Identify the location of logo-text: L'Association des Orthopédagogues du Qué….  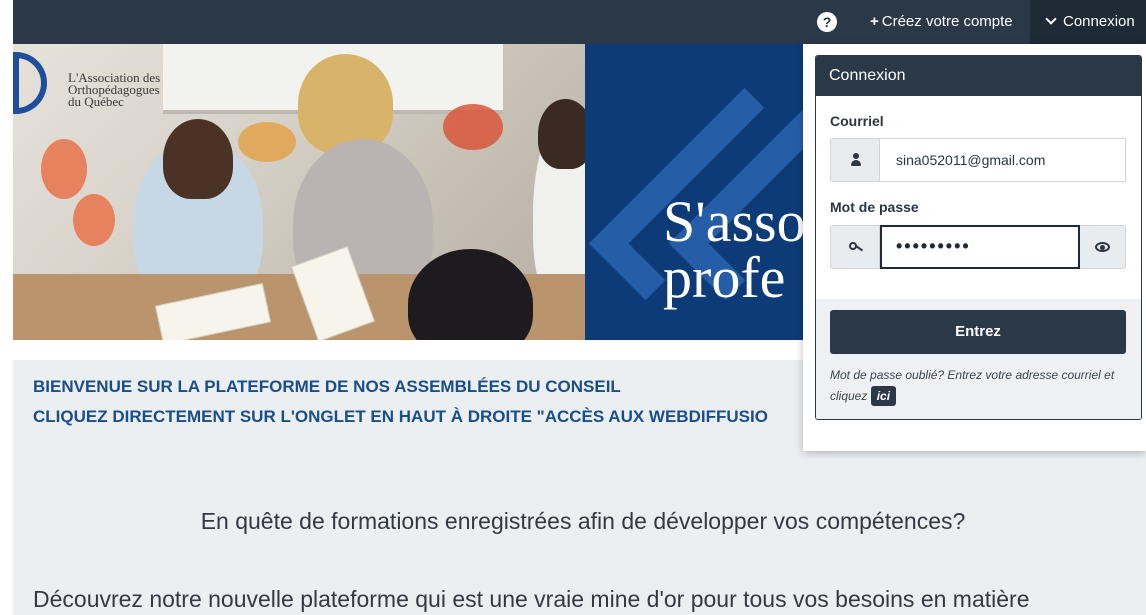
(114, 89).